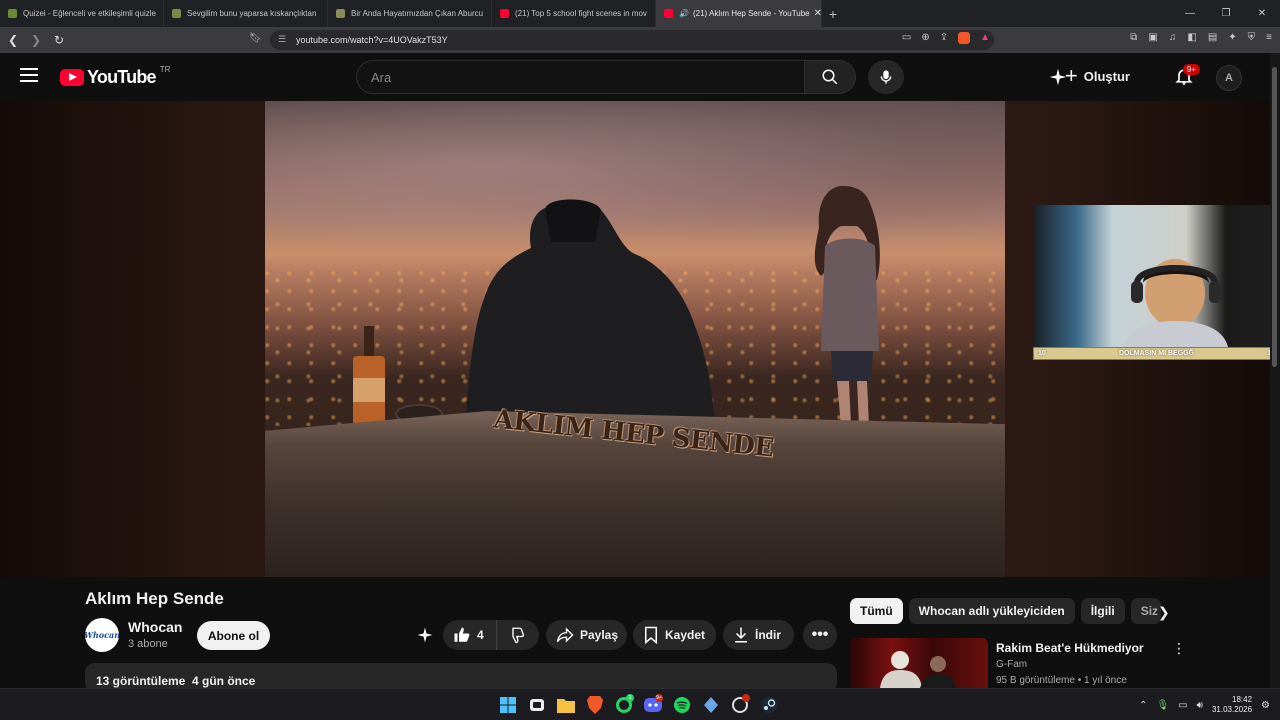  What do you see at coordinates (595, 705) in the screenshot?
I see `brave-browser-icon` at bounding box center [595, 705].